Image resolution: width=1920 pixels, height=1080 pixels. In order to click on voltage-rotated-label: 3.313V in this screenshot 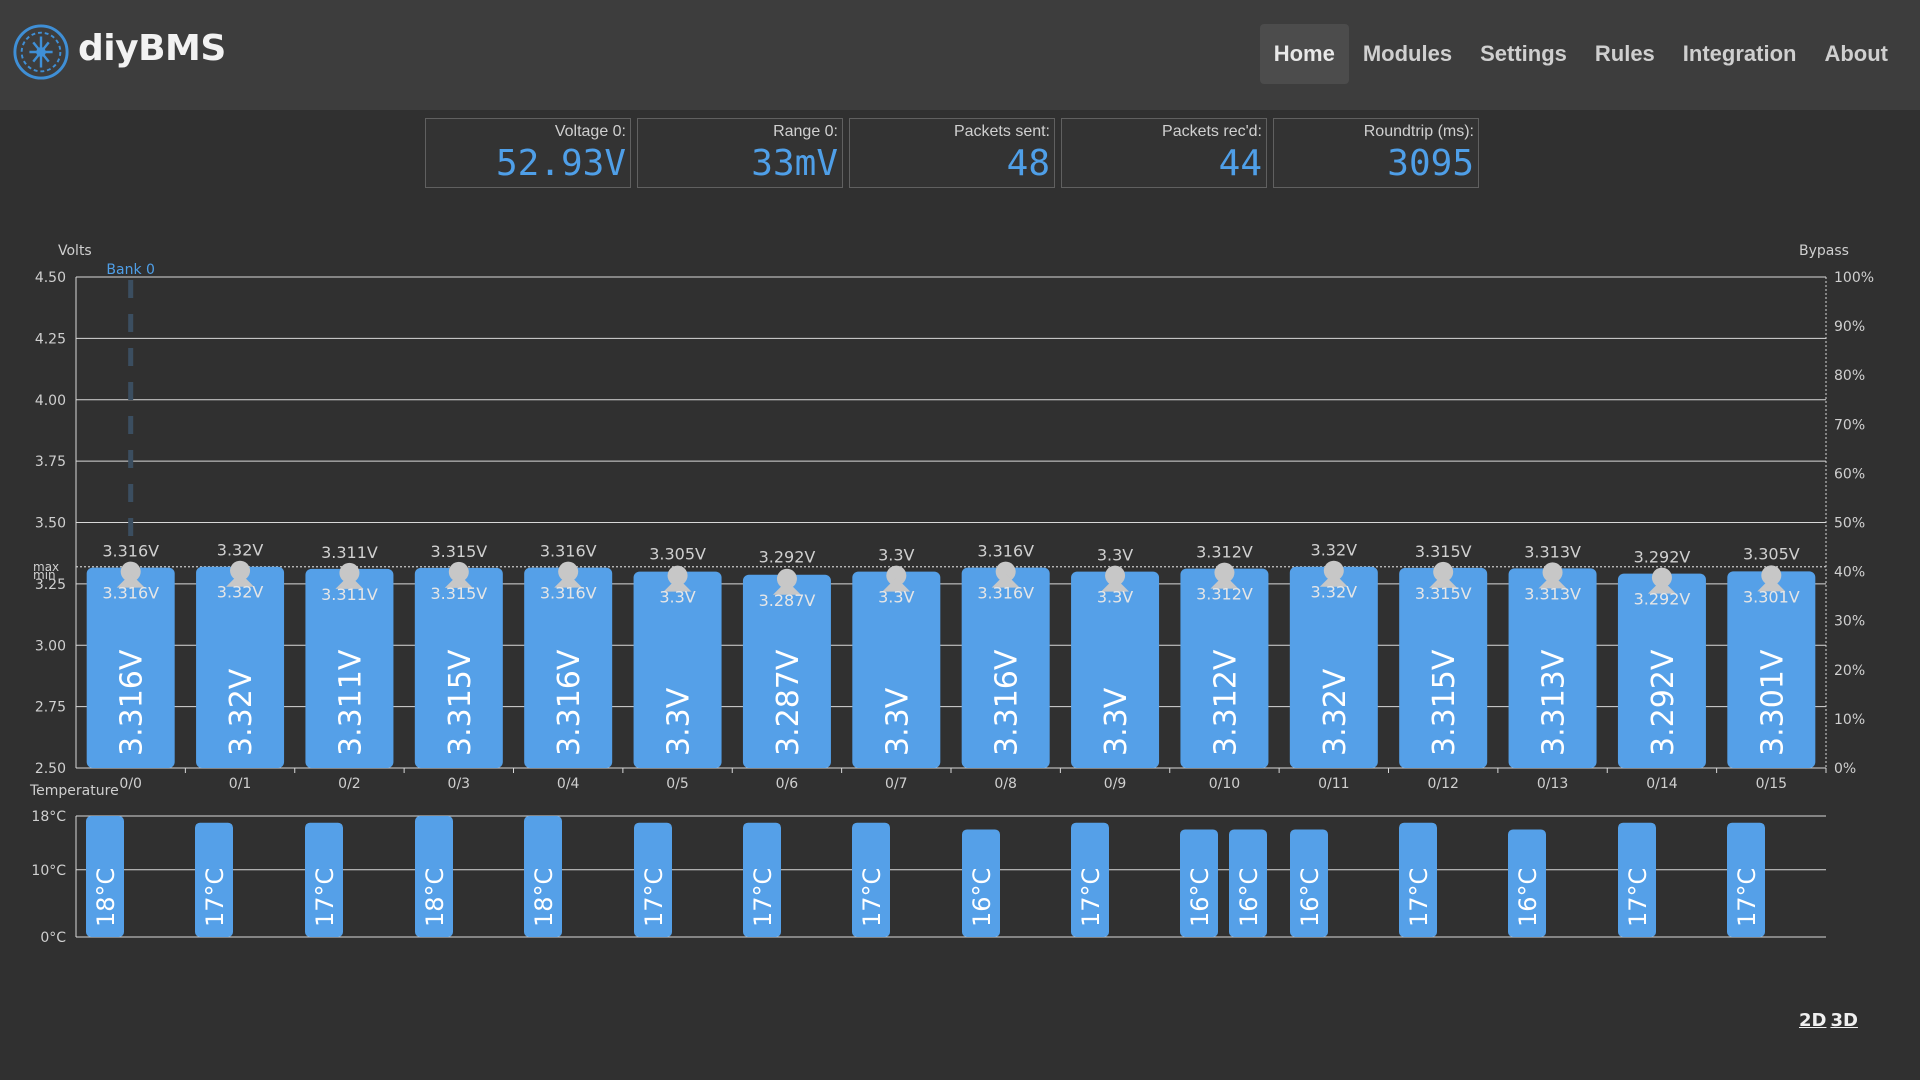, I will do `click(1554, 702)`.